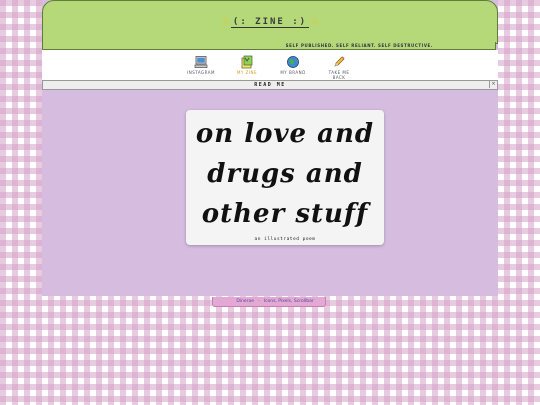 The height and width of the screenshot is (405, 540). What do you see at coordinates (201, 72) in the screenshot?
I see `nav-label: INSTAGRAM` at bounding box center [201, 72].